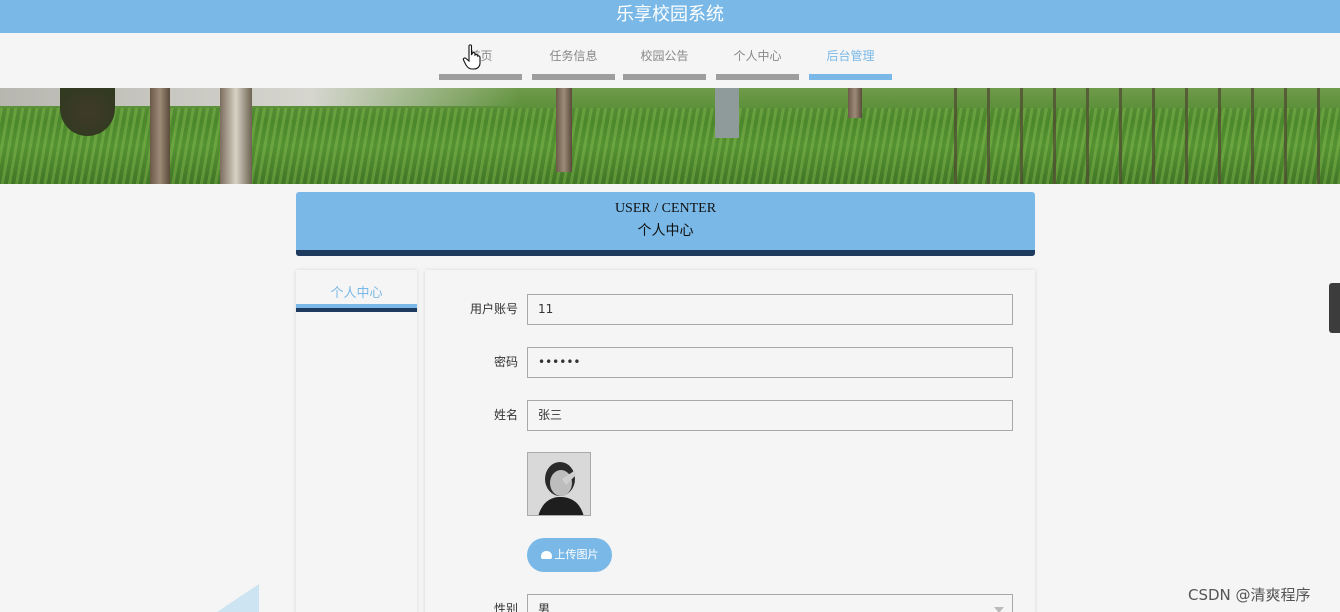 The image size is (1340, 612). I want to click on avatar-photo, so click(559, 484).